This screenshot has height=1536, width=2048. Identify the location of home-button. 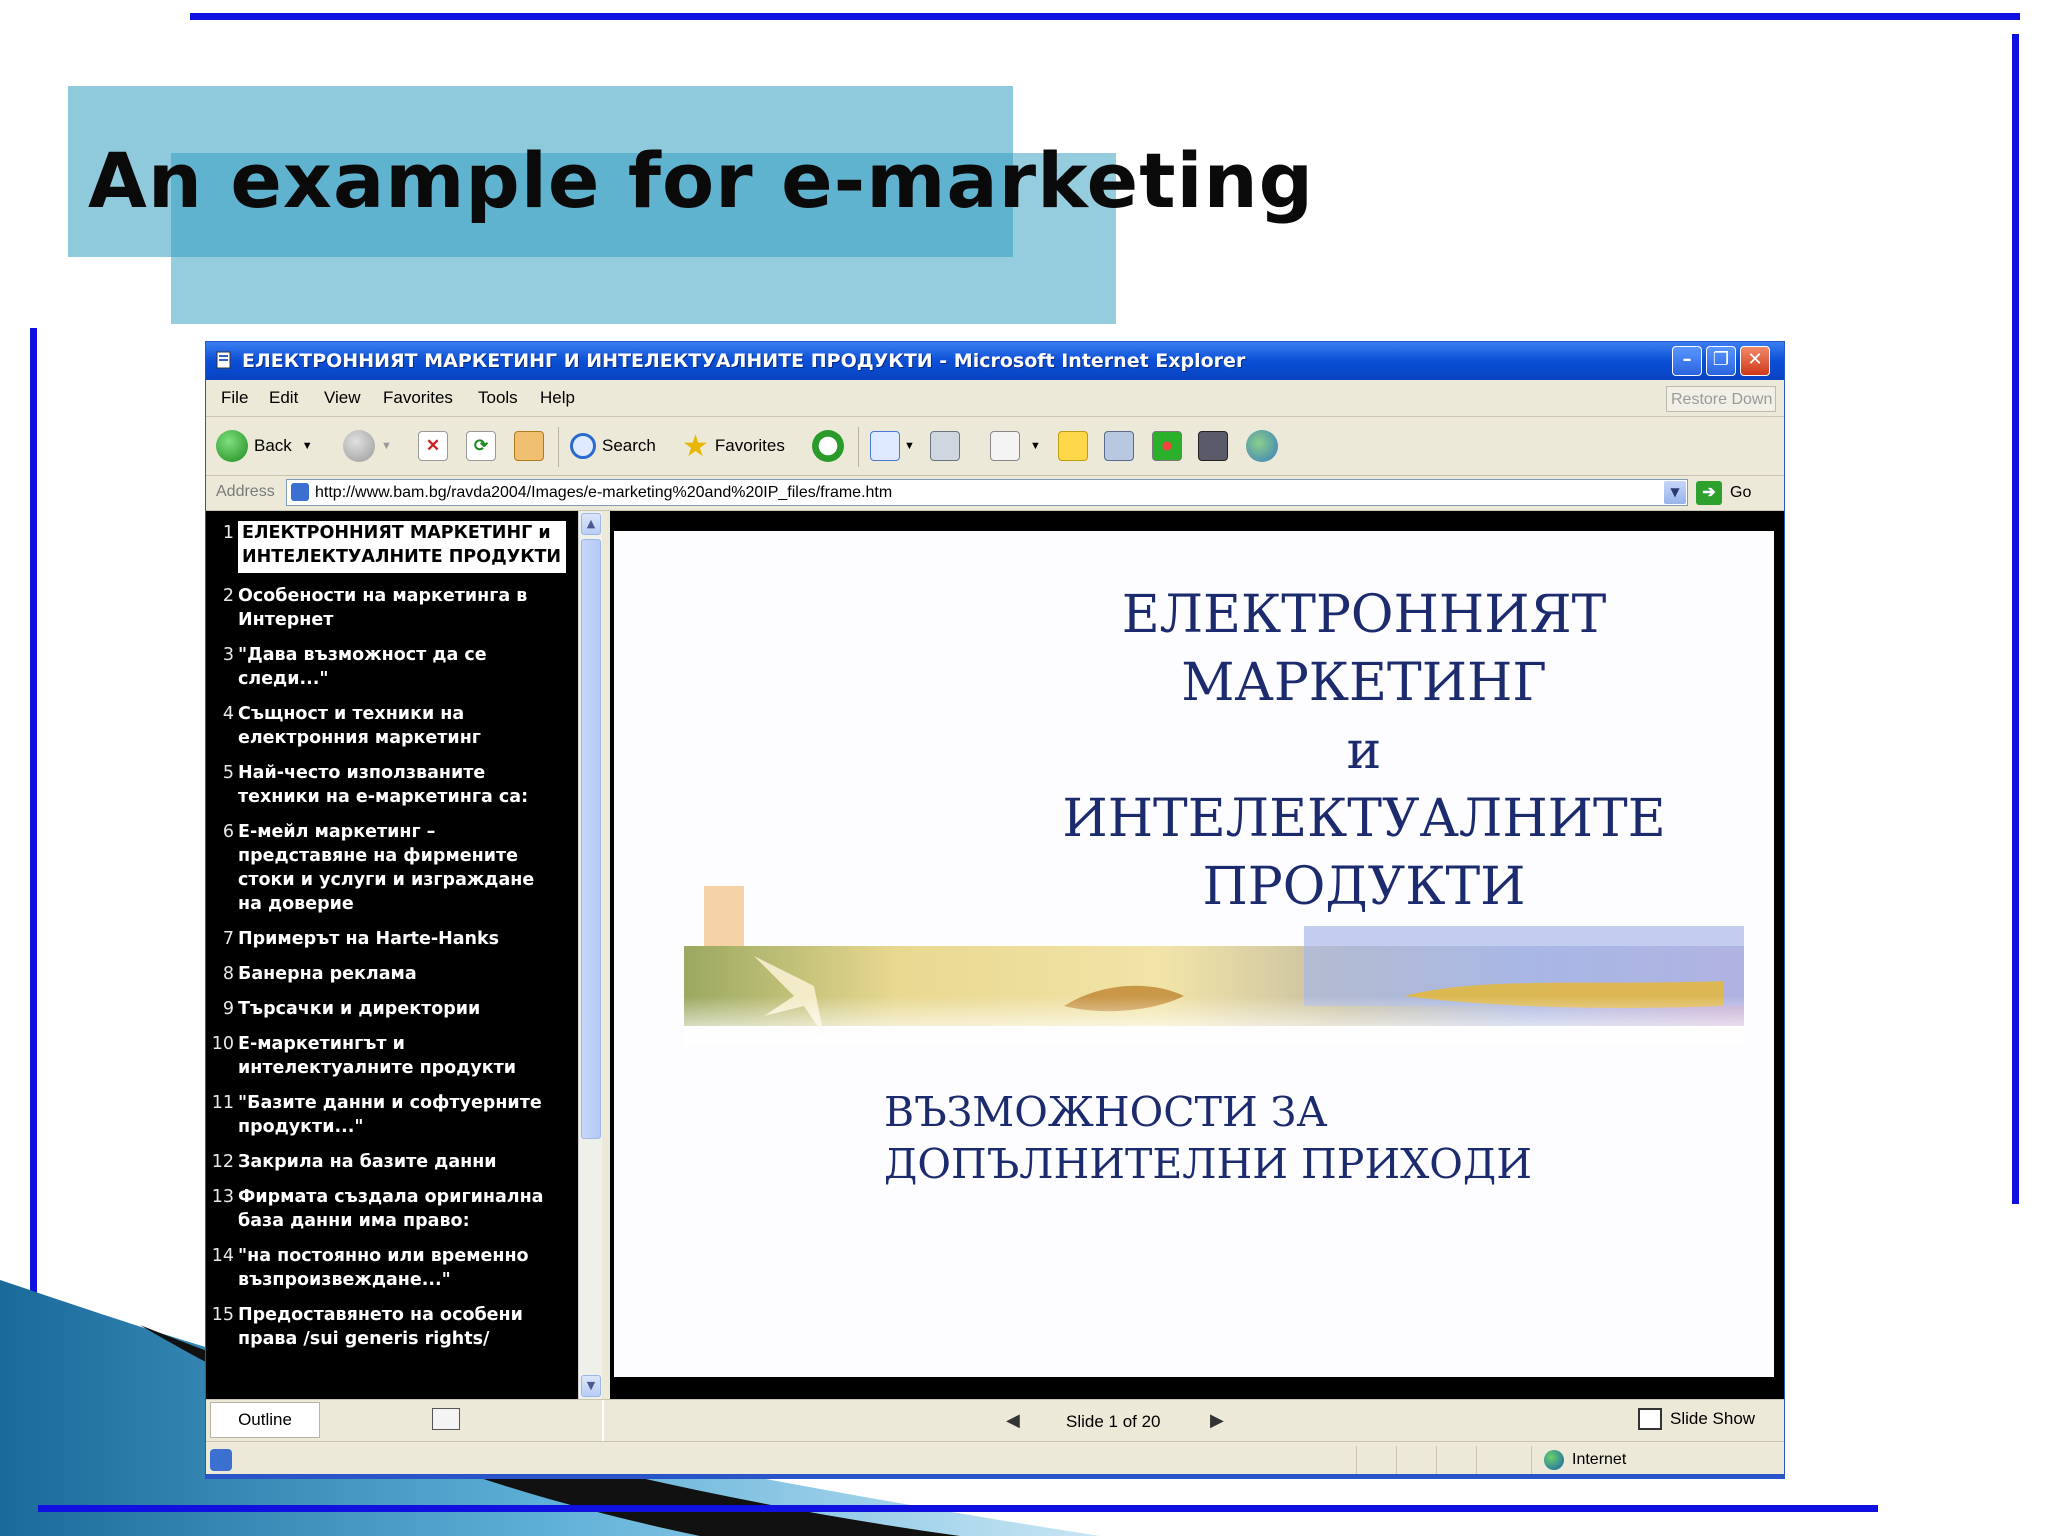
(529, 446).